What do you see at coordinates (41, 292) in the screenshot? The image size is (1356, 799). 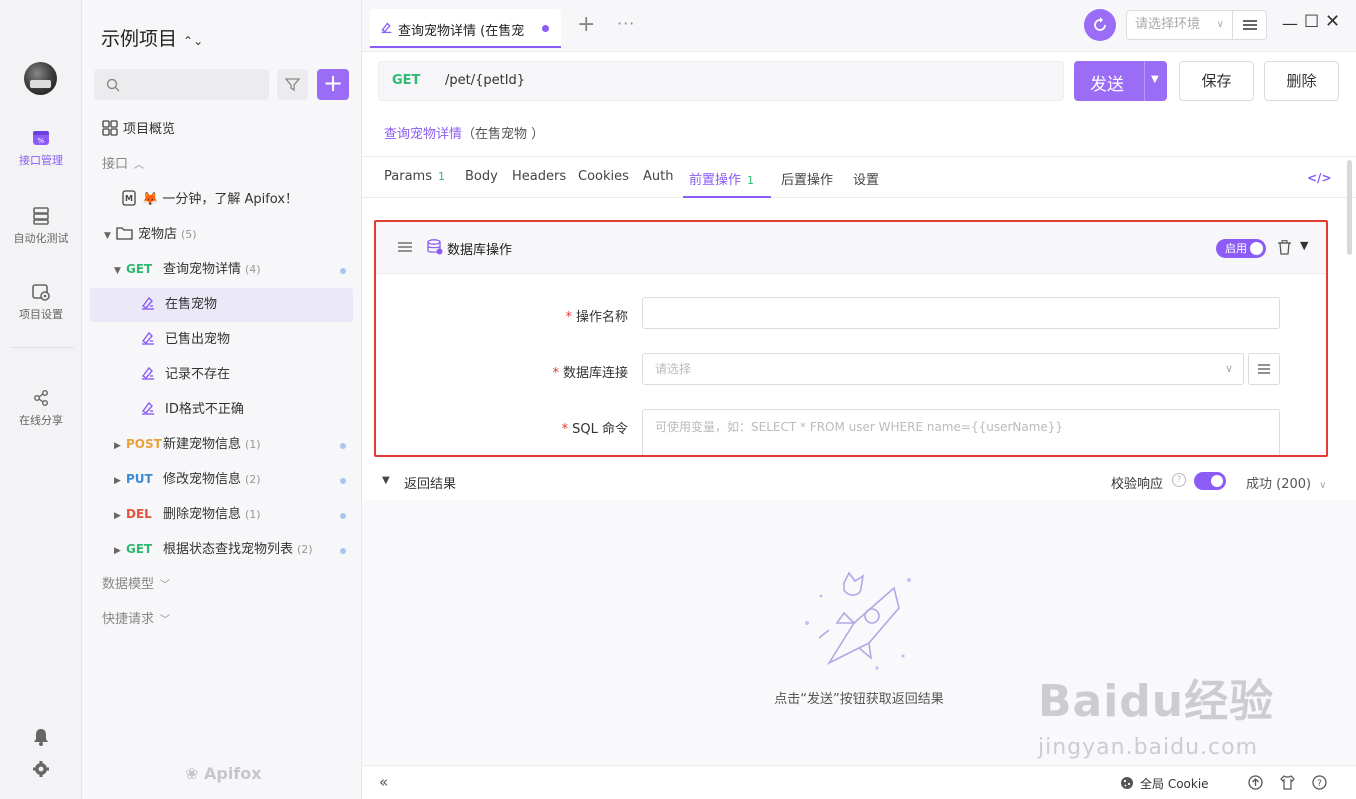 I see `project-settings-icon` at bounding box center [41, 292].